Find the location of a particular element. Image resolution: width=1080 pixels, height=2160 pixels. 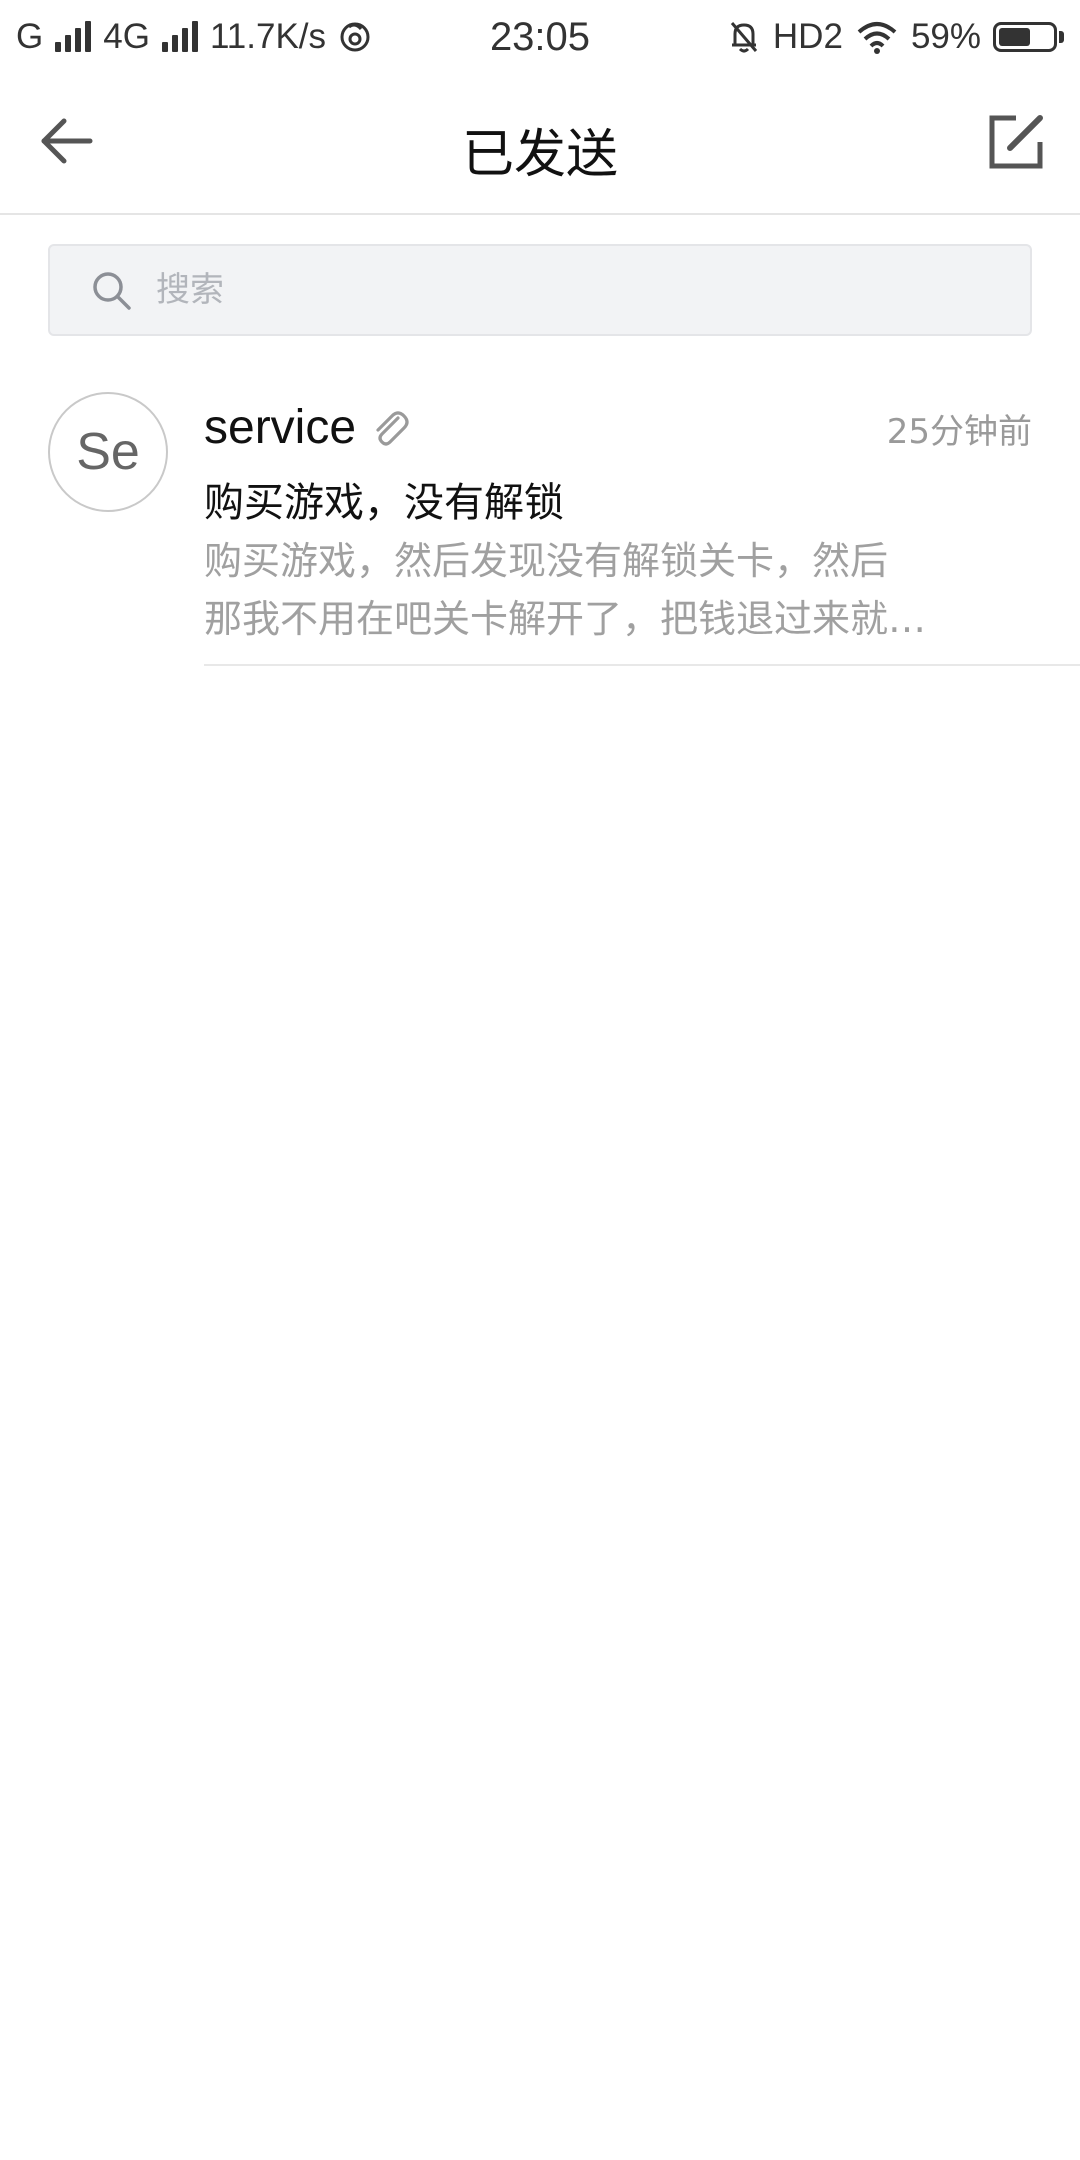

divider is located at coordinates (642, 665).